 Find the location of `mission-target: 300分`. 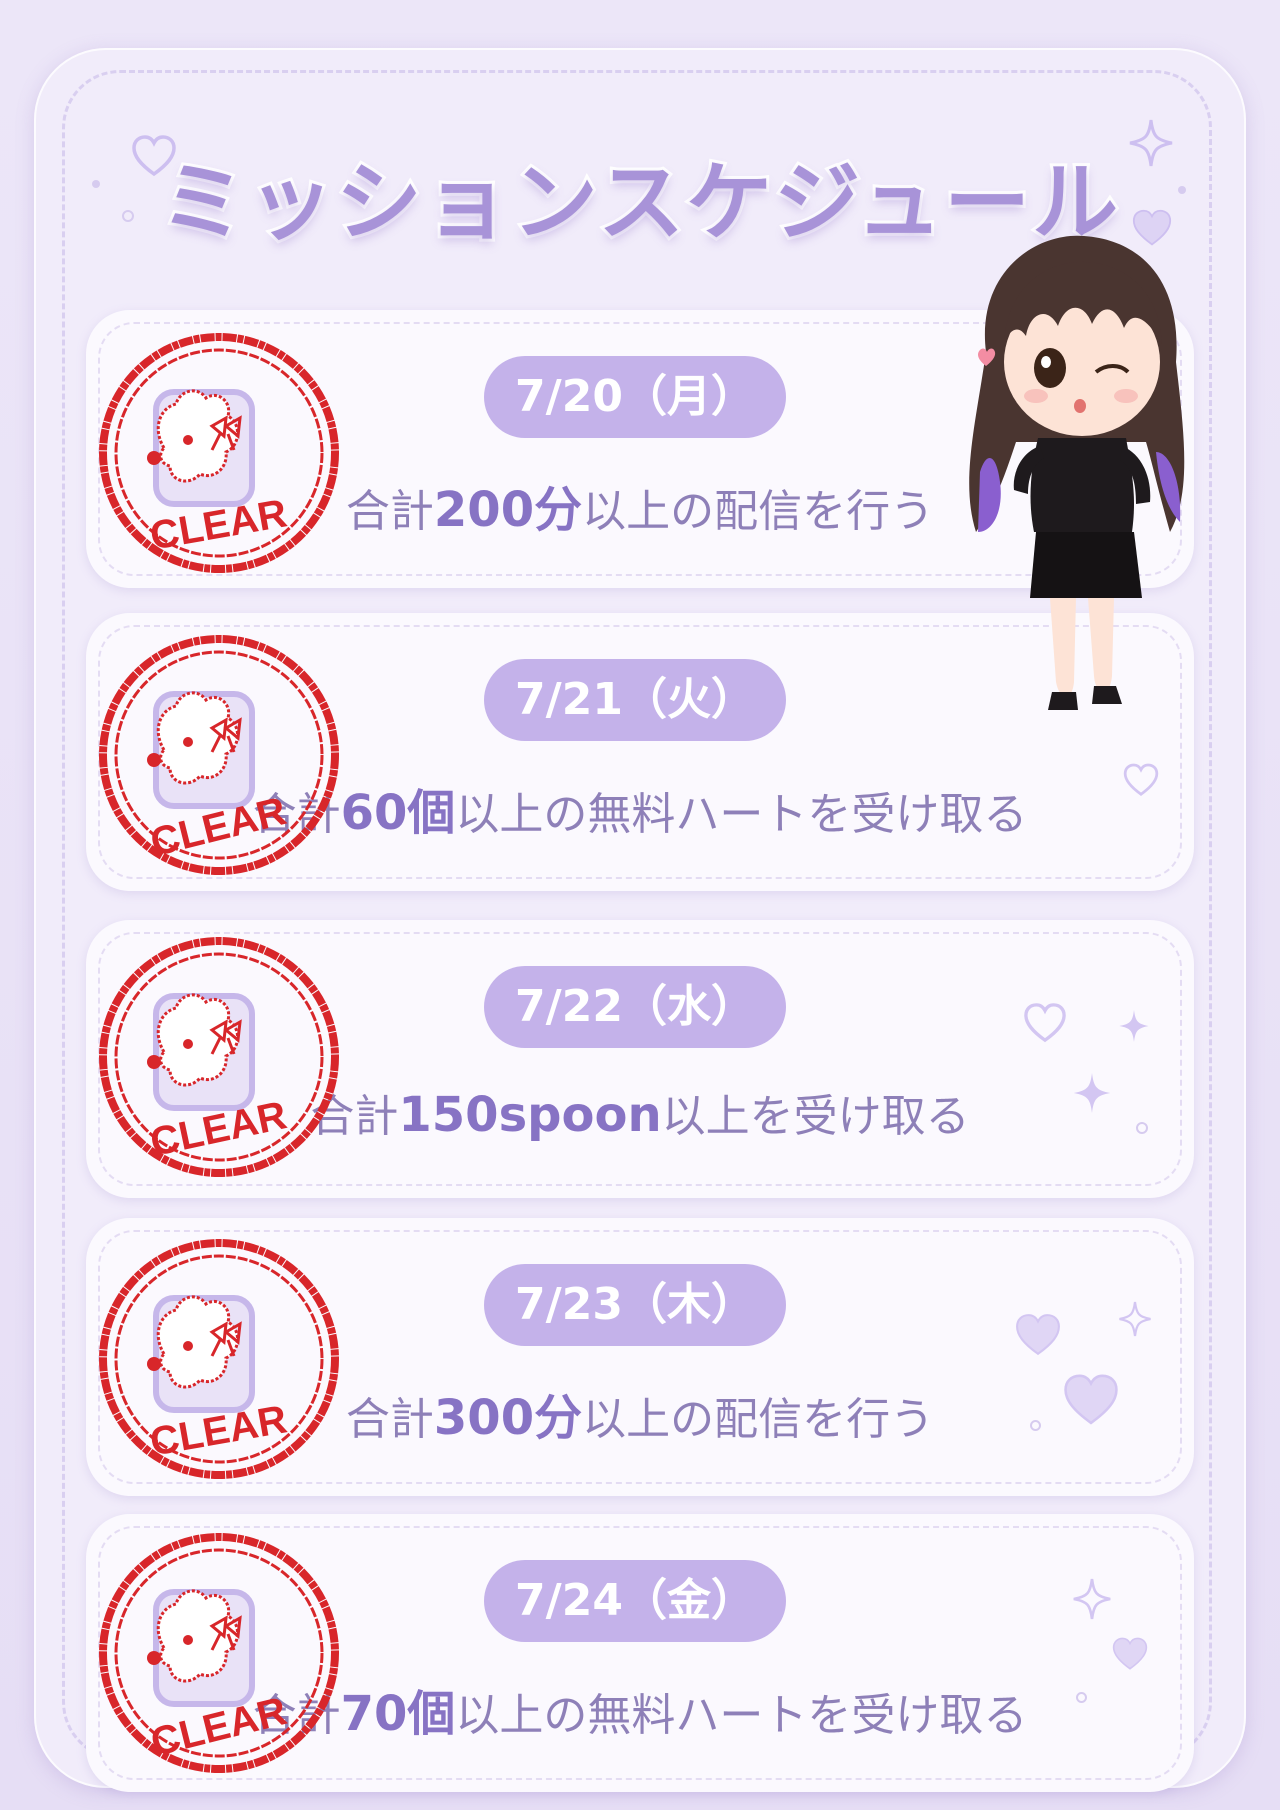

mission-target: 300分 is located at coordinates (508, 1418).